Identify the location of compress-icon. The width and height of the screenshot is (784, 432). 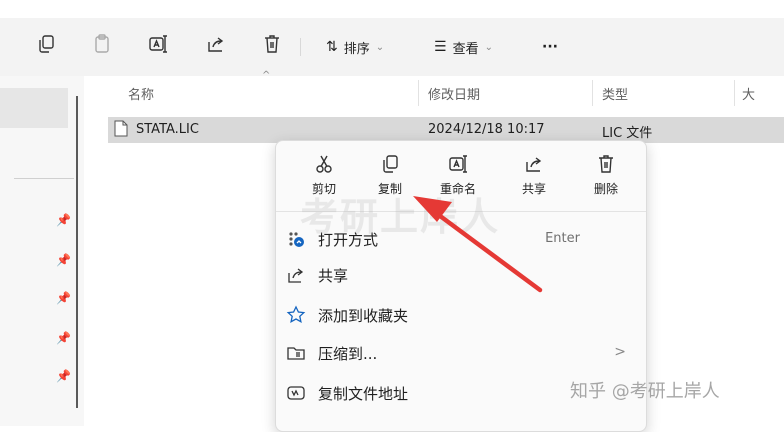
(296, 353).